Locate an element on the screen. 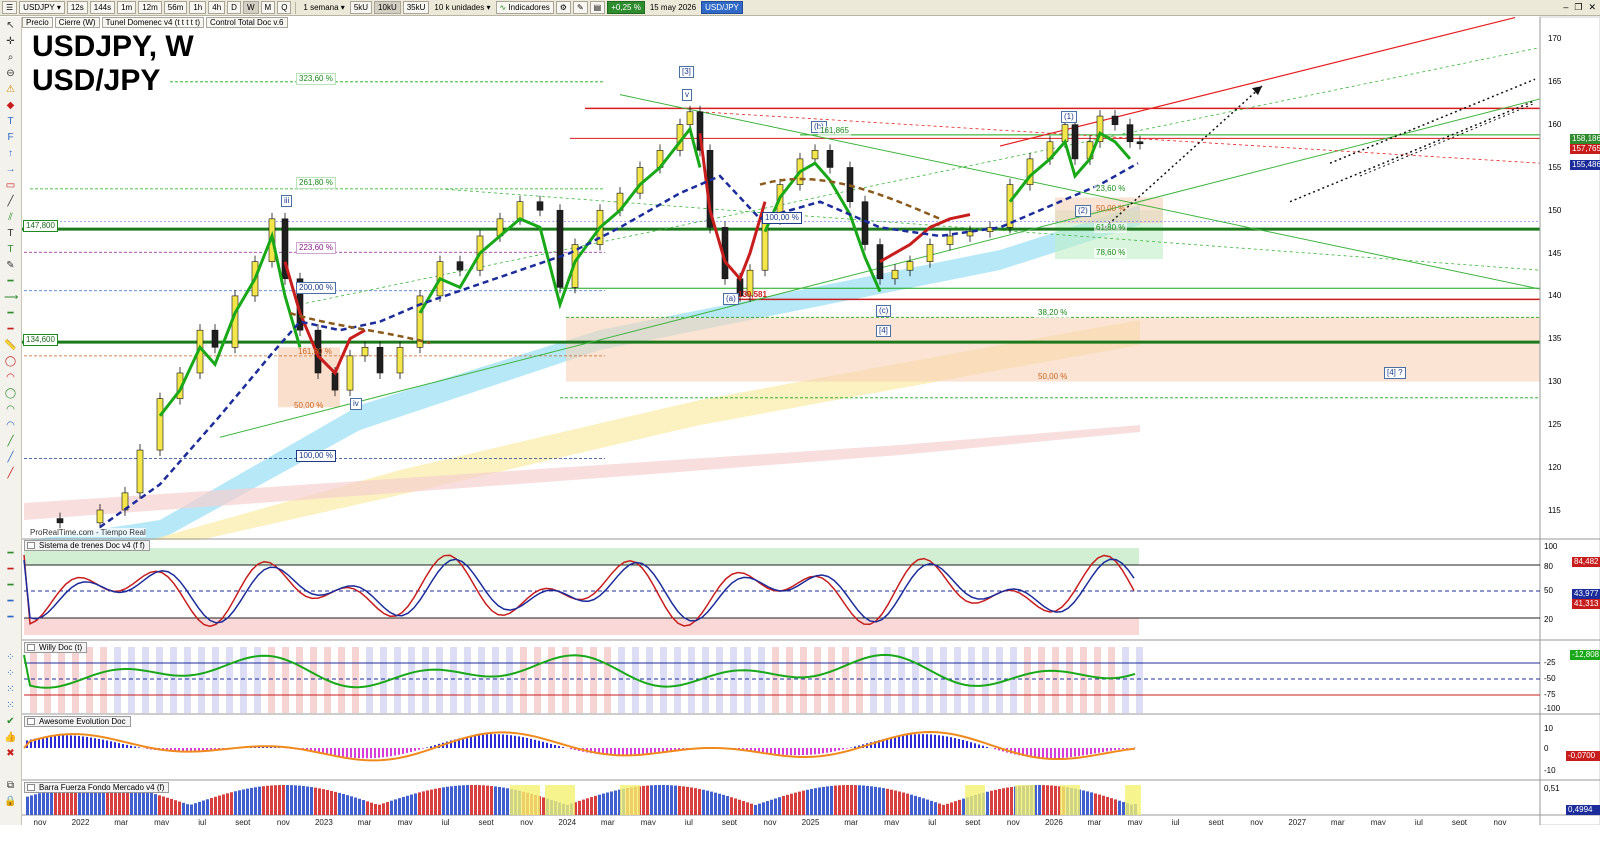 This screenshot has height=861, width=1600. label-icon: T is located at coordinates (10, 249).